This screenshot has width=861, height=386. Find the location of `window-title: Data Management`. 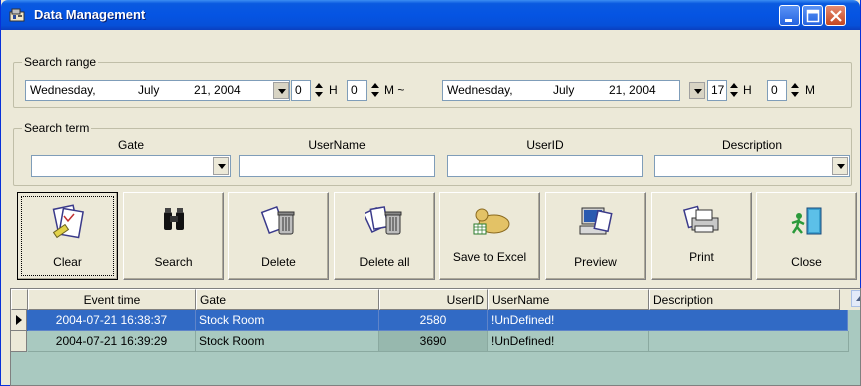

window-title: Data Management is located at coordinates (90, 14).